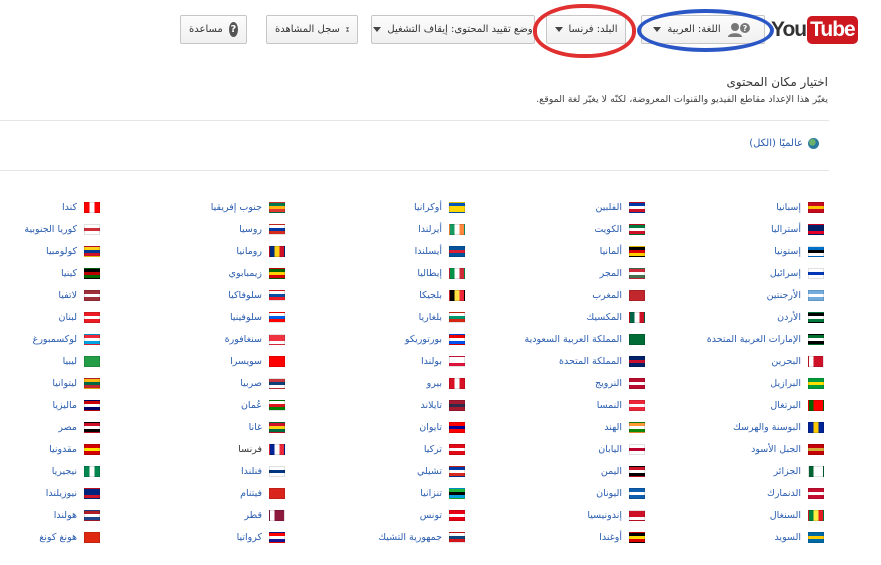 Image resolution: width=881 pixels, height=565 pixels. What do you see at coordinates (50, 229) in the screenshot?
I see `country-option: كوريا الجنوبية` at bounding box center [50, 229].